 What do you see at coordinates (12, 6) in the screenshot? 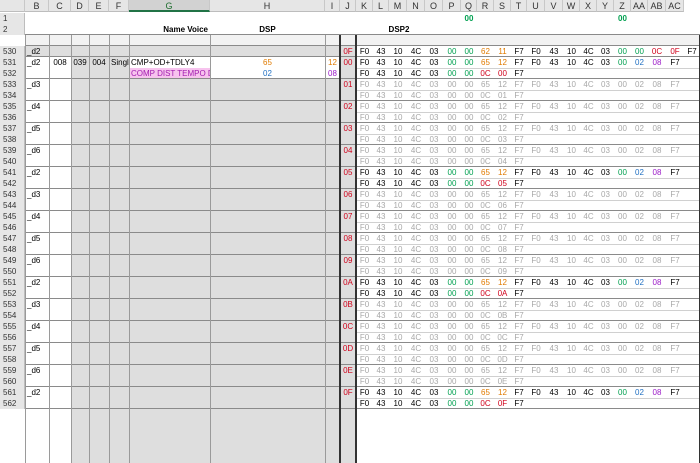
I see `select-all-corner` at bounding box center [12, 6].